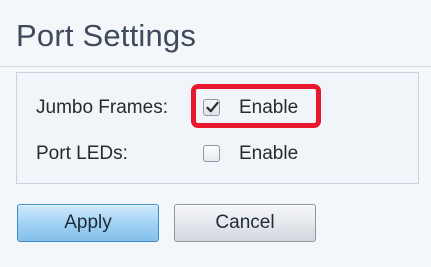 This screenshot has width=431, height=267. What do you see at coordinates (268, 154) in the screenshot?
I see `port-leds-enable-label: Enable` at bounding box center [268, 154].